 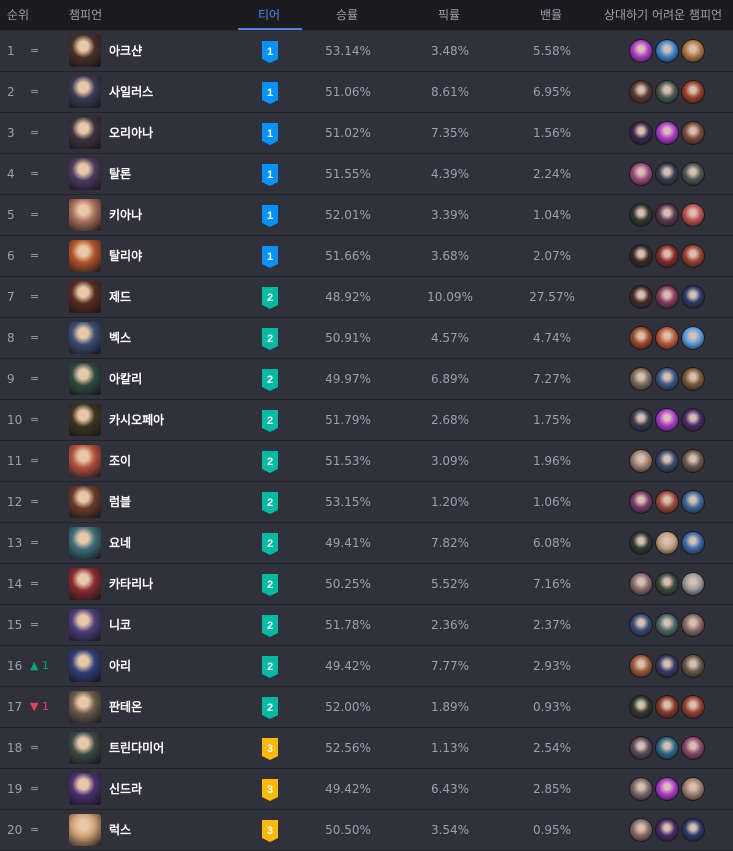 What do you see at coordinates (366, 215) in the screenshot?
I see `table-row: 5 = 키아나 1 52.01% 3.39% 1.04%` at bounding box center [366, 215].